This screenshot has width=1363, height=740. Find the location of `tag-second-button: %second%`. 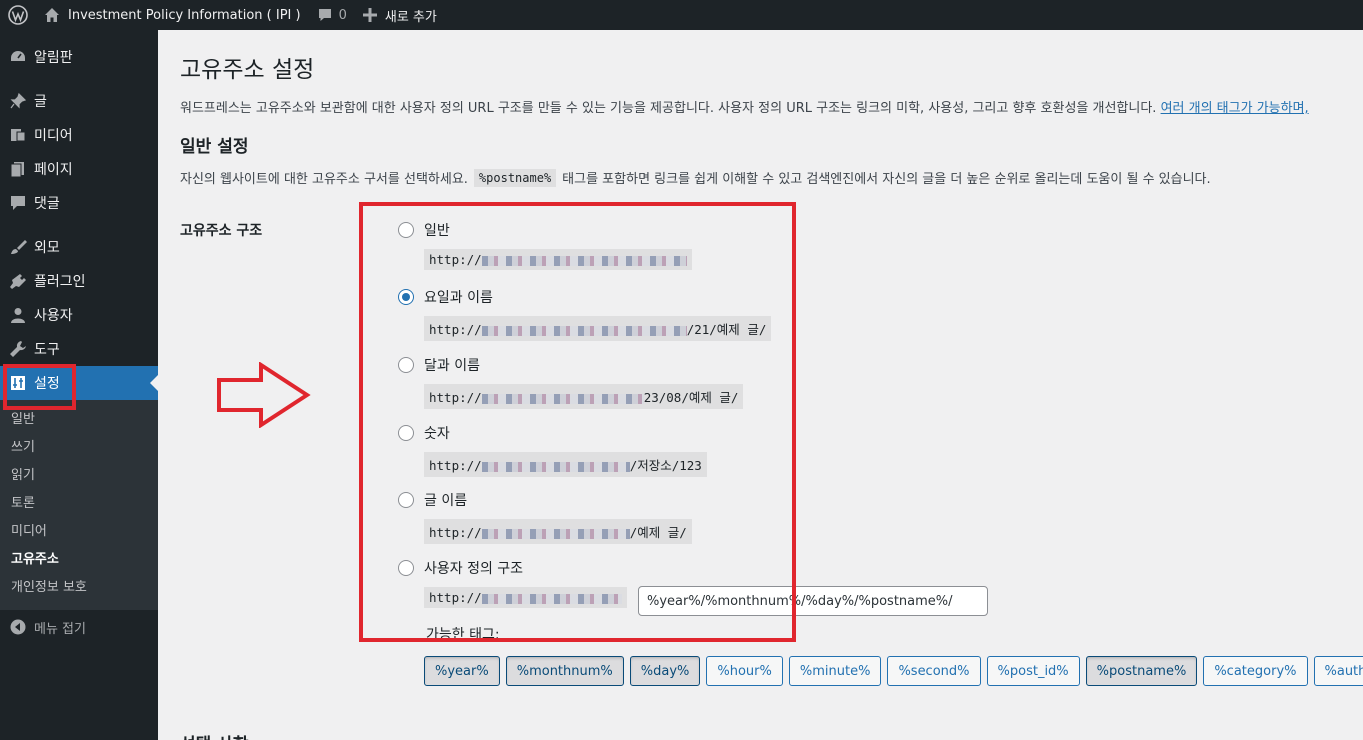

tag-second-button: %second% is located at coordinates (934, 671).